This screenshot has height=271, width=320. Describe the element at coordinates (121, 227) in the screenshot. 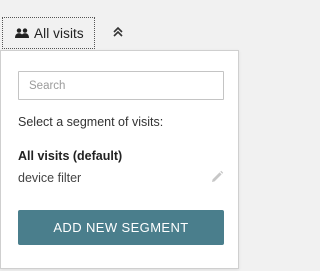

I see `add-new-segment-button: ADD NEW SEGMENT` at that location.